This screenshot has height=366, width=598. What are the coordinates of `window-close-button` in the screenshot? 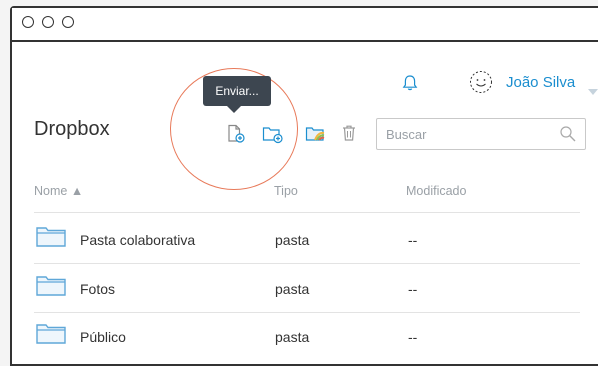 It's located at (28, 22).